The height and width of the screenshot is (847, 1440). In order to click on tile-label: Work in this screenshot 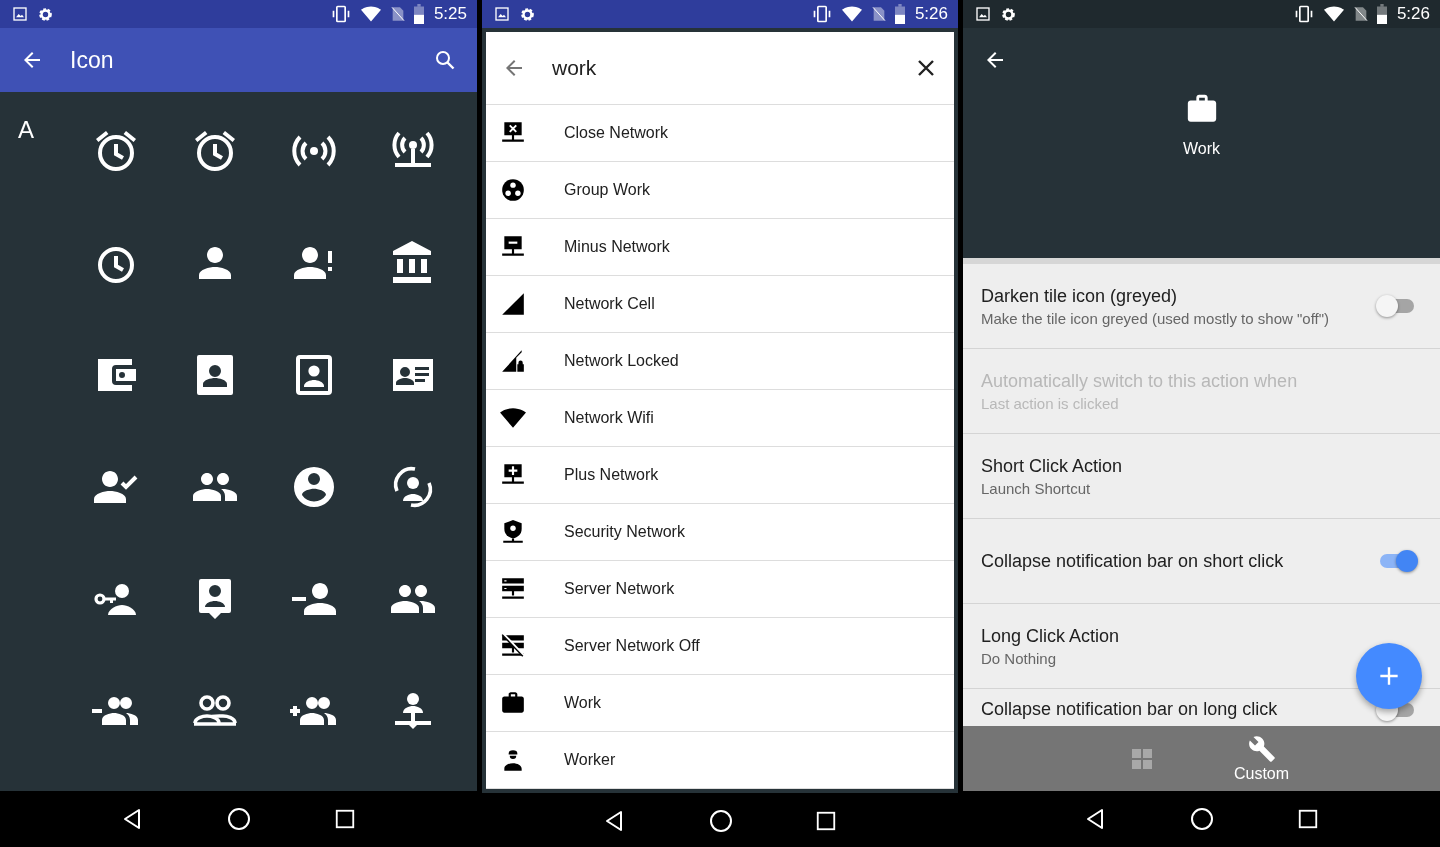, I will do `click(1201, 149)`.